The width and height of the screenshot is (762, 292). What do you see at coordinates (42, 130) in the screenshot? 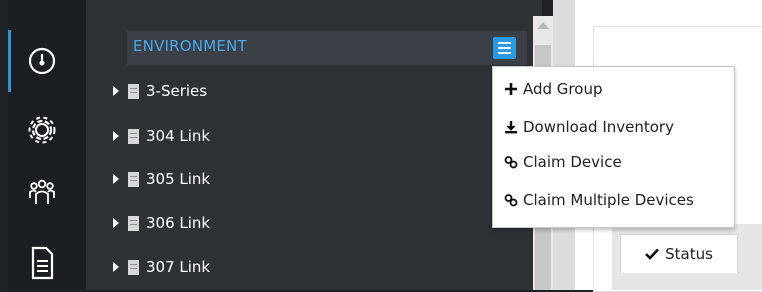
I see `settings-gear-icon` at bounding box center [42, 130].